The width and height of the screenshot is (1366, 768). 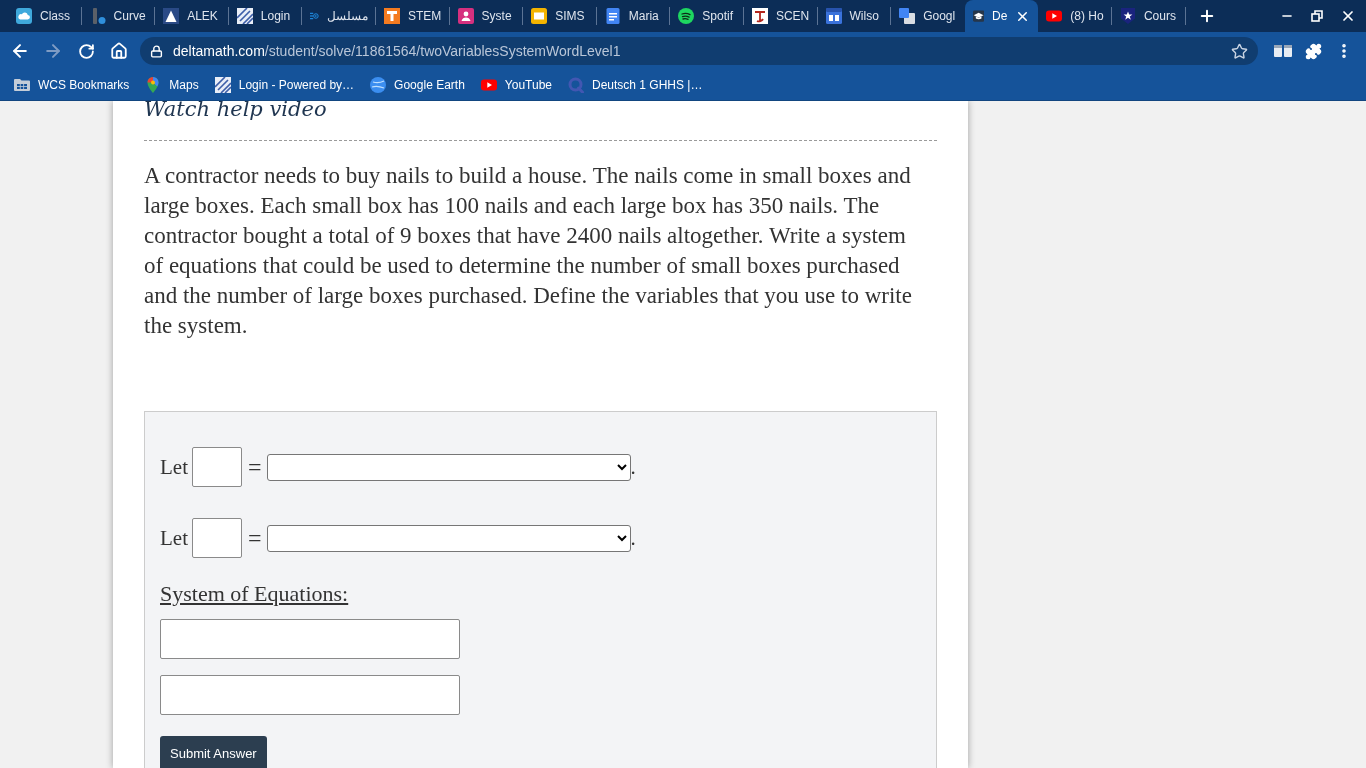 I want to click on browser-tab: Maria, so click(x=633, y=16).